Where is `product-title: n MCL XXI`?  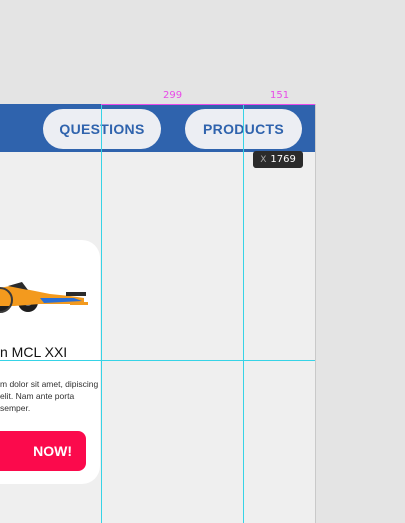 product-title: n MCL XXI is located at coordinates (34, 352).